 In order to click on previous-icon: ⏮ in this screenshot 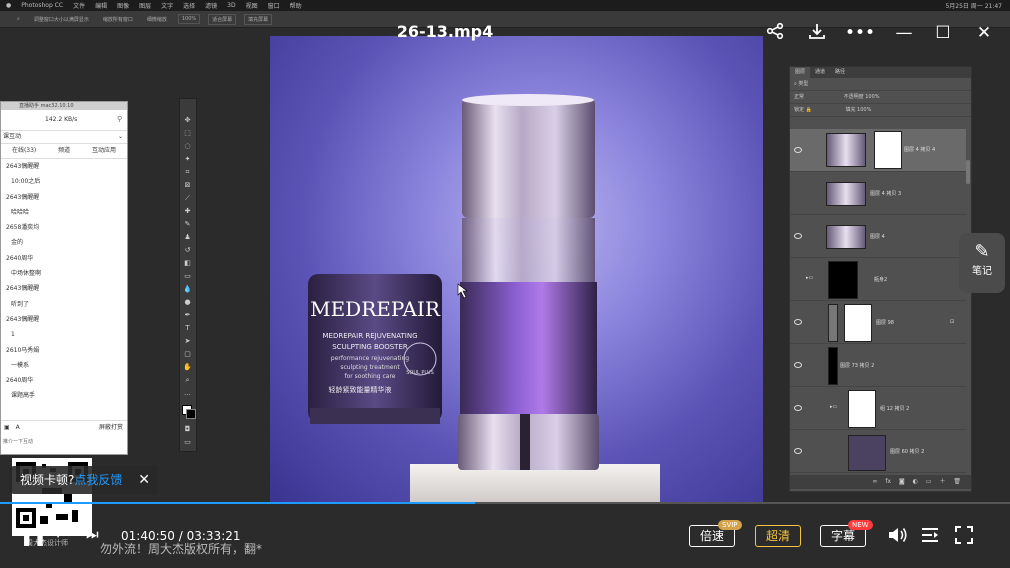, I will do `click(63, 535)`.